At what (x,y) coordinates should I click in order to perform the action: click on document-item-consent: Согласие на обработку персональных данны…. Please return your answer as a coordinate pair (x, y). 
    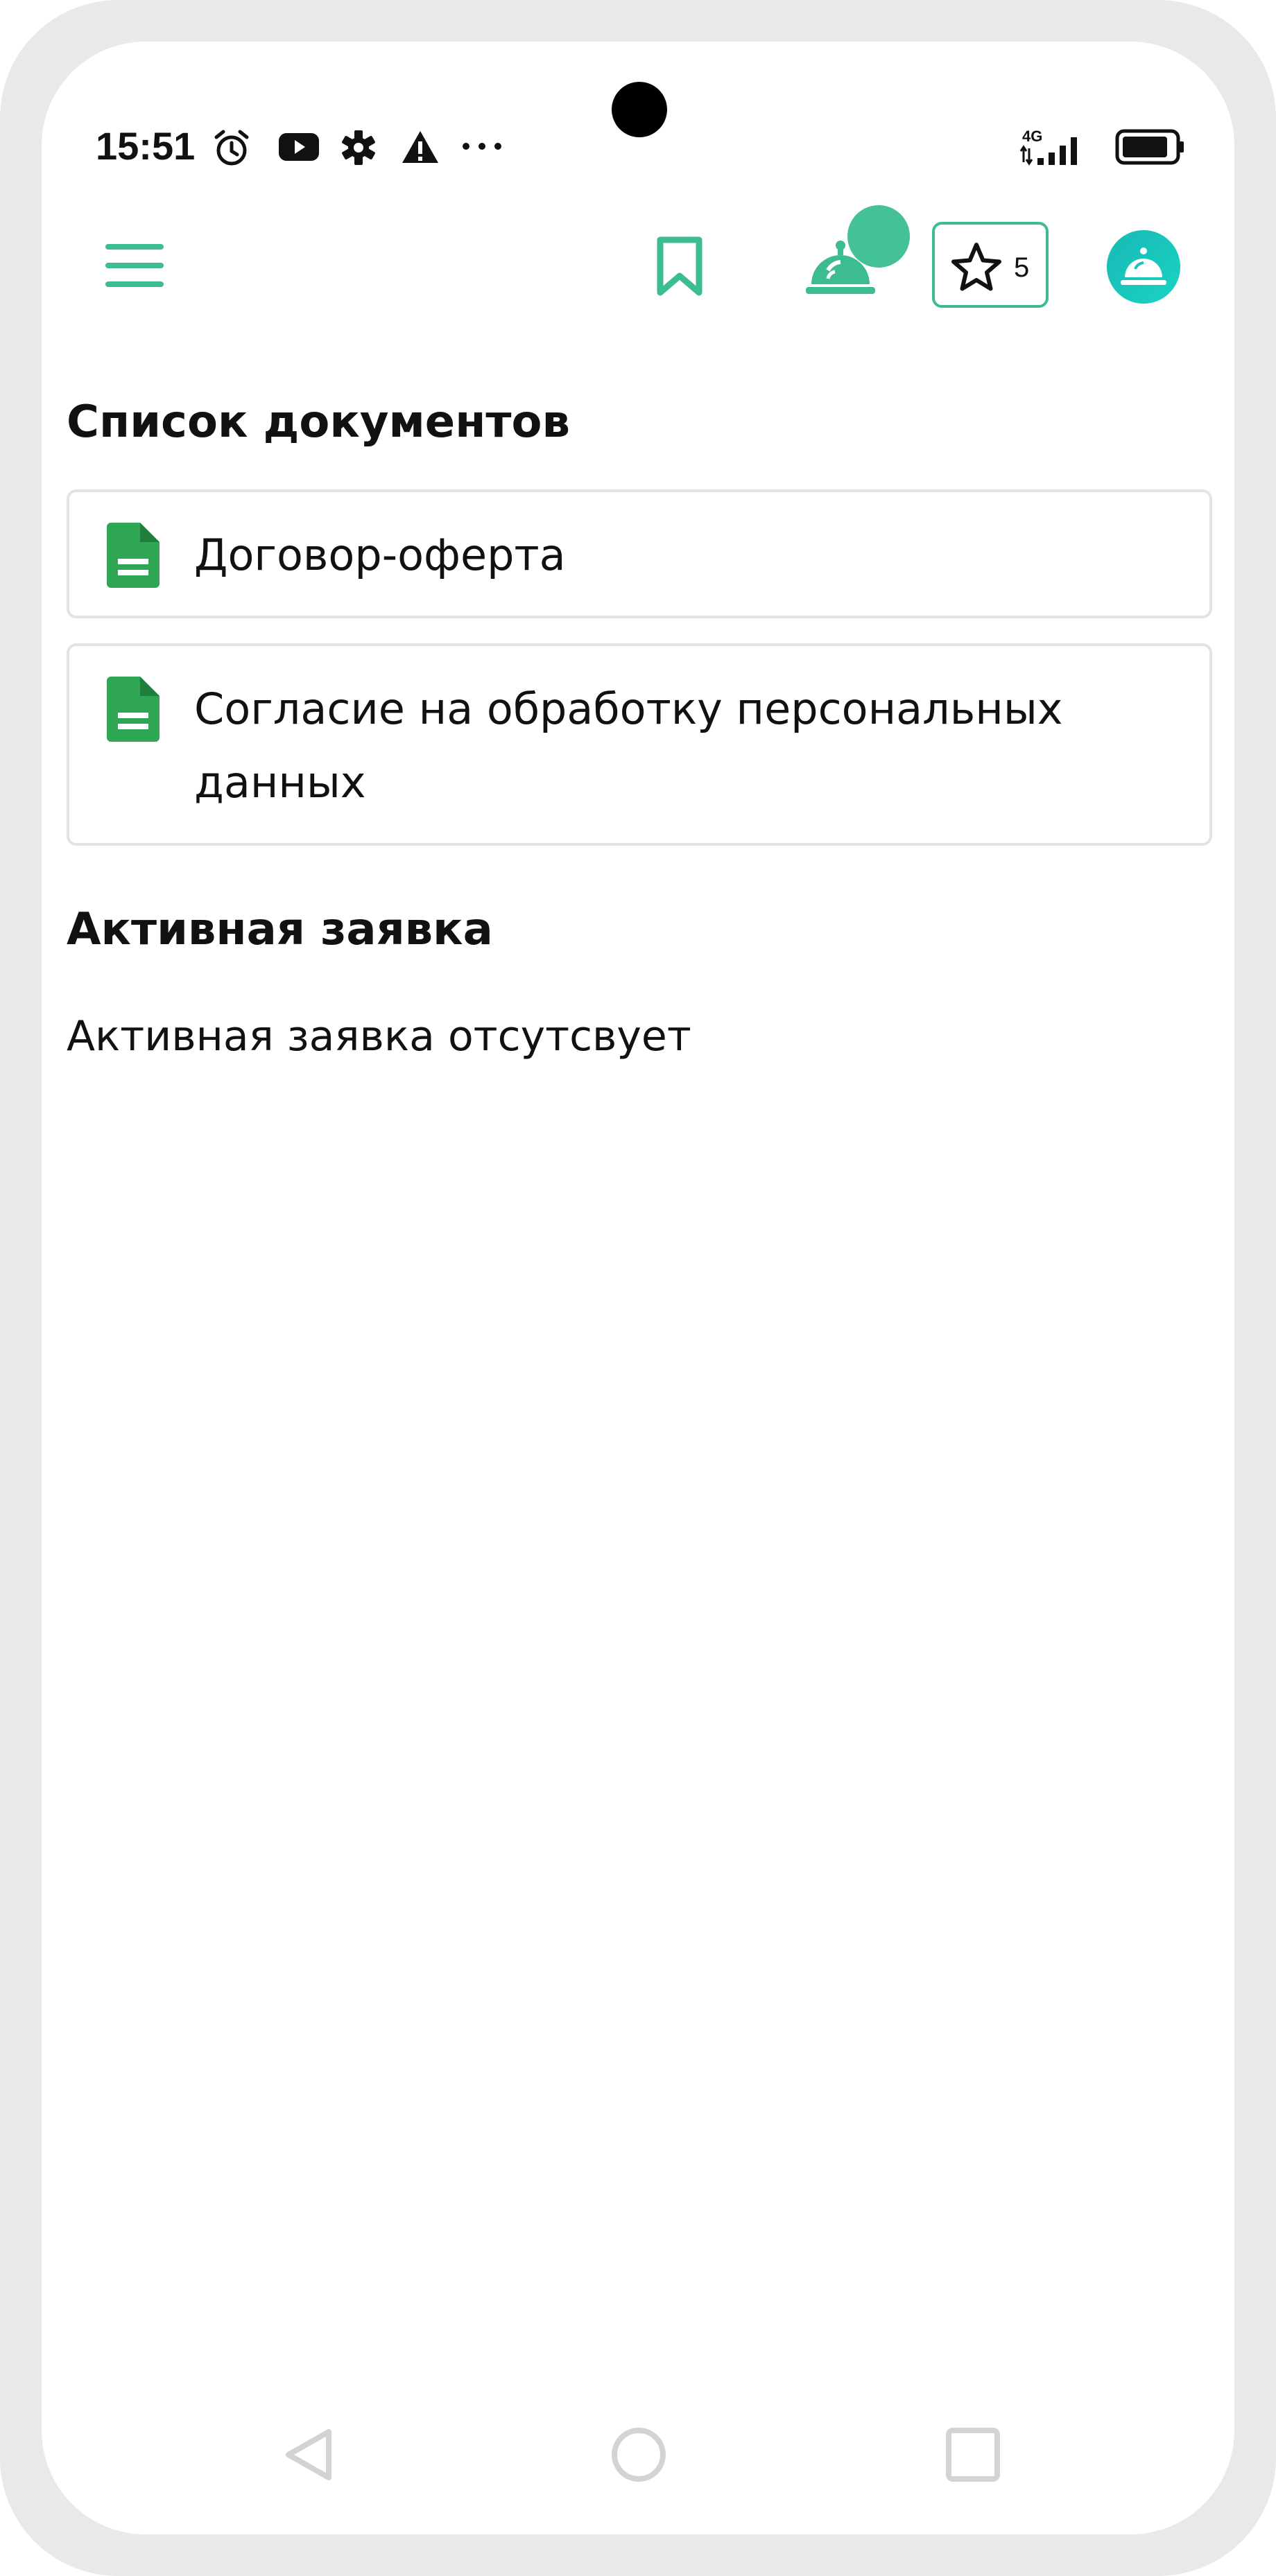
    Looking at the image, I should click on (639, 744).